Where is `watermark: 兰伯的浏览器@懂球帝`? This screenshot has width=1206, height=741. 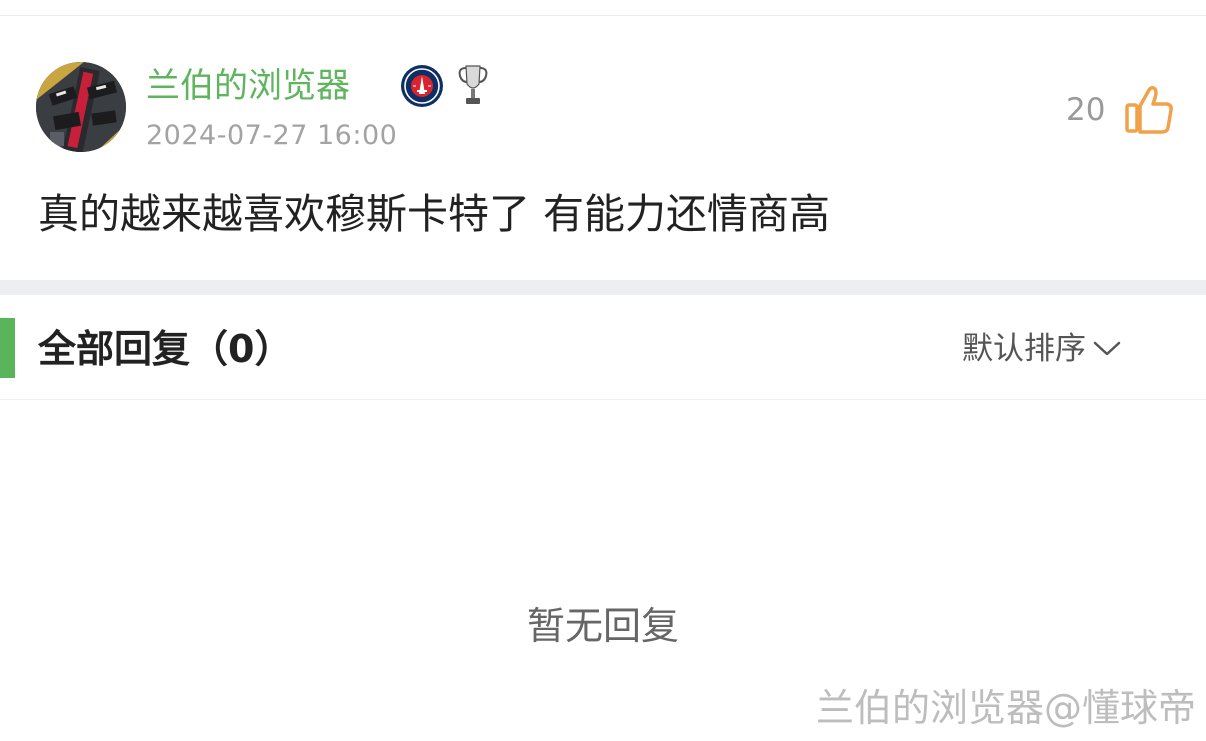
watermark: 兰伯的浏览器@懂球帝 is located at coordinates (1005, 708).